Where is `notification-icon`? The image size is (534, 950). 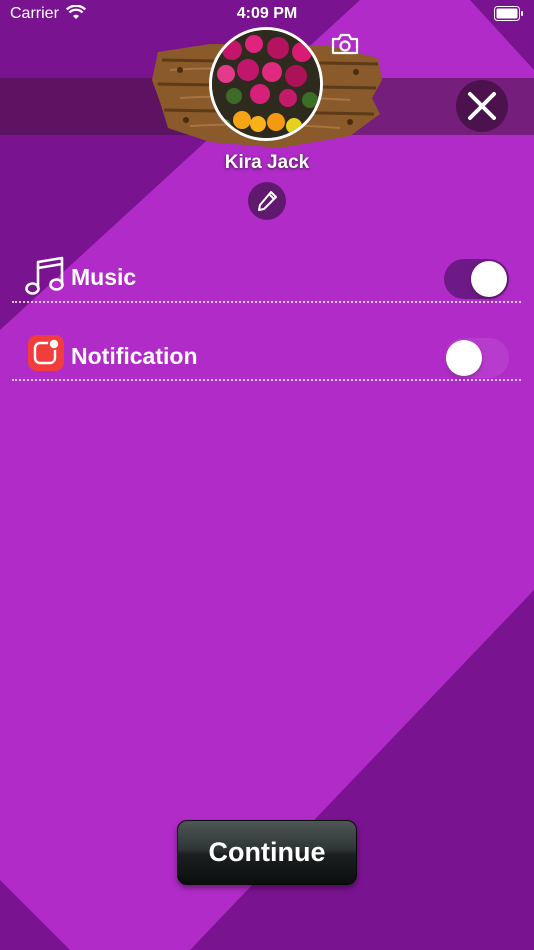 notification-icon is located at coordinates (46, 353).